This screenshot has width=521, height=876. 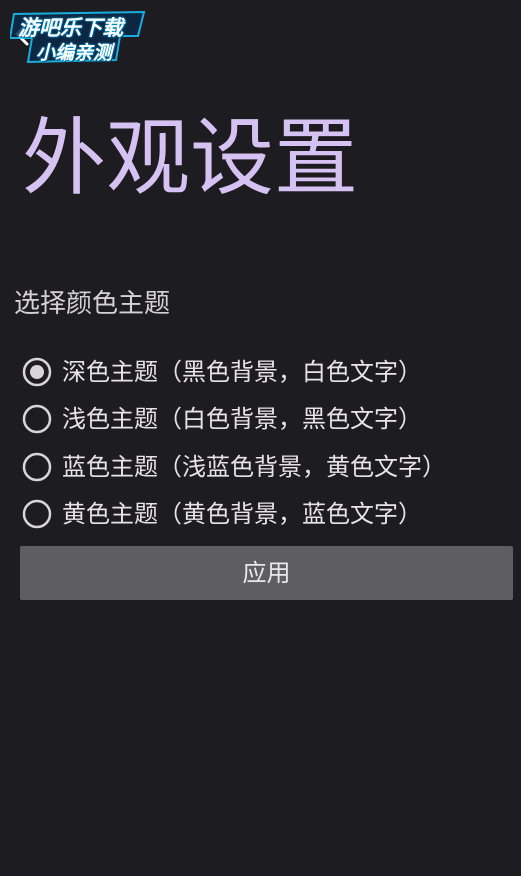 What do you see at coordinates (242, 371) in the screenshot?
I see `theme-option-label: 深色主题（黑色背景，白色文字）` at bounding box center [242, 371].